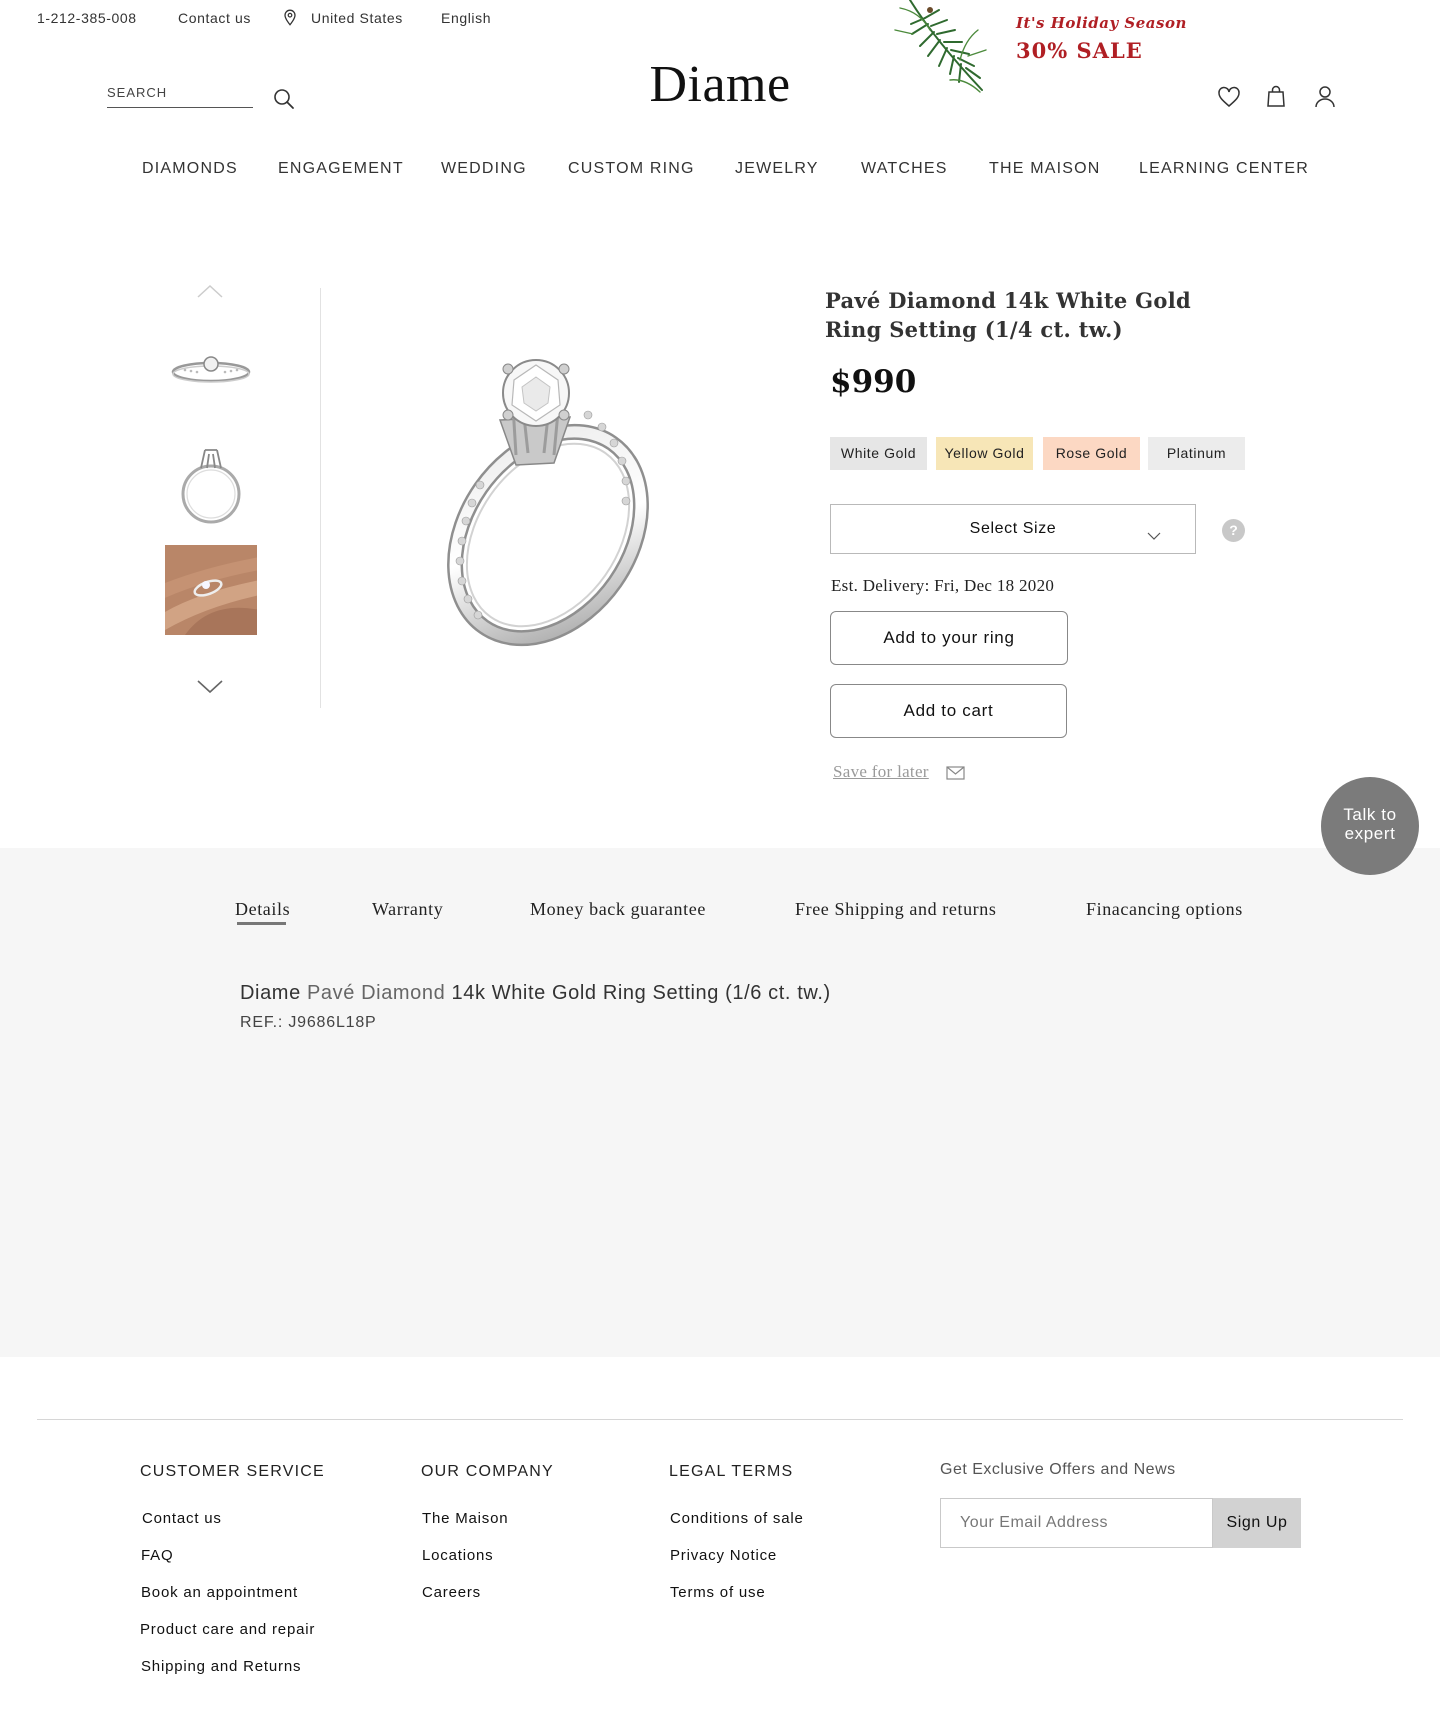 The height and width of the screenshot is (1724, 1440). Describe the element at coordinates (232, 1471) in the screenshot. I see `customer-service-heading: CUSTOMER SERVICE` at that location.